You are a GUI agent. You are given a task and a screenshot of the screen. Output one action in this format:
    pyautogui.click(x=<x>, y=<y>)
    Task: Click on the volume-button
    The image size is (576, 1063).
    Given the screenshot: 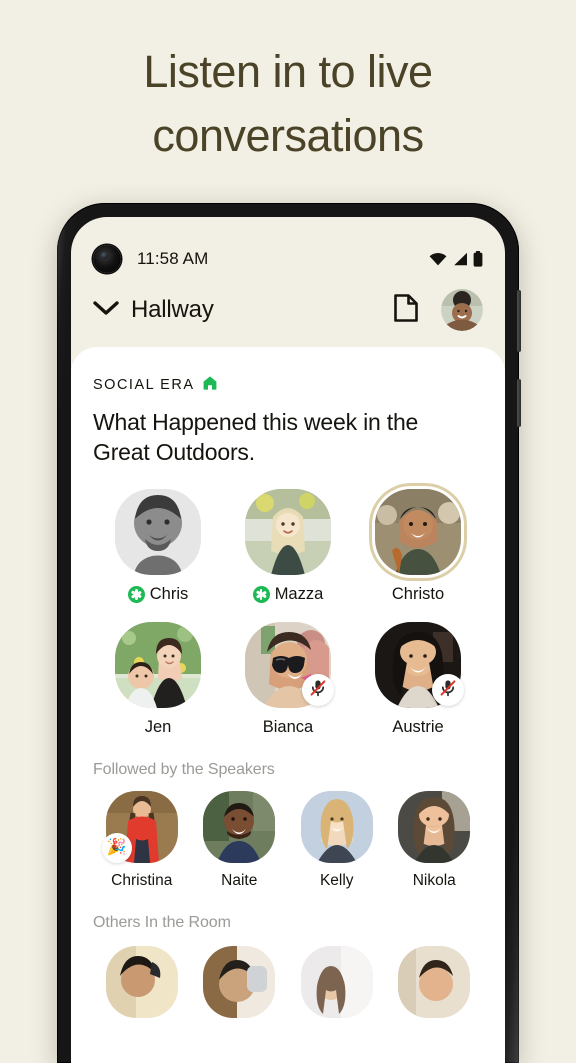 What is the action you would take?
    pyautogui.click(x=519, y=321)
    